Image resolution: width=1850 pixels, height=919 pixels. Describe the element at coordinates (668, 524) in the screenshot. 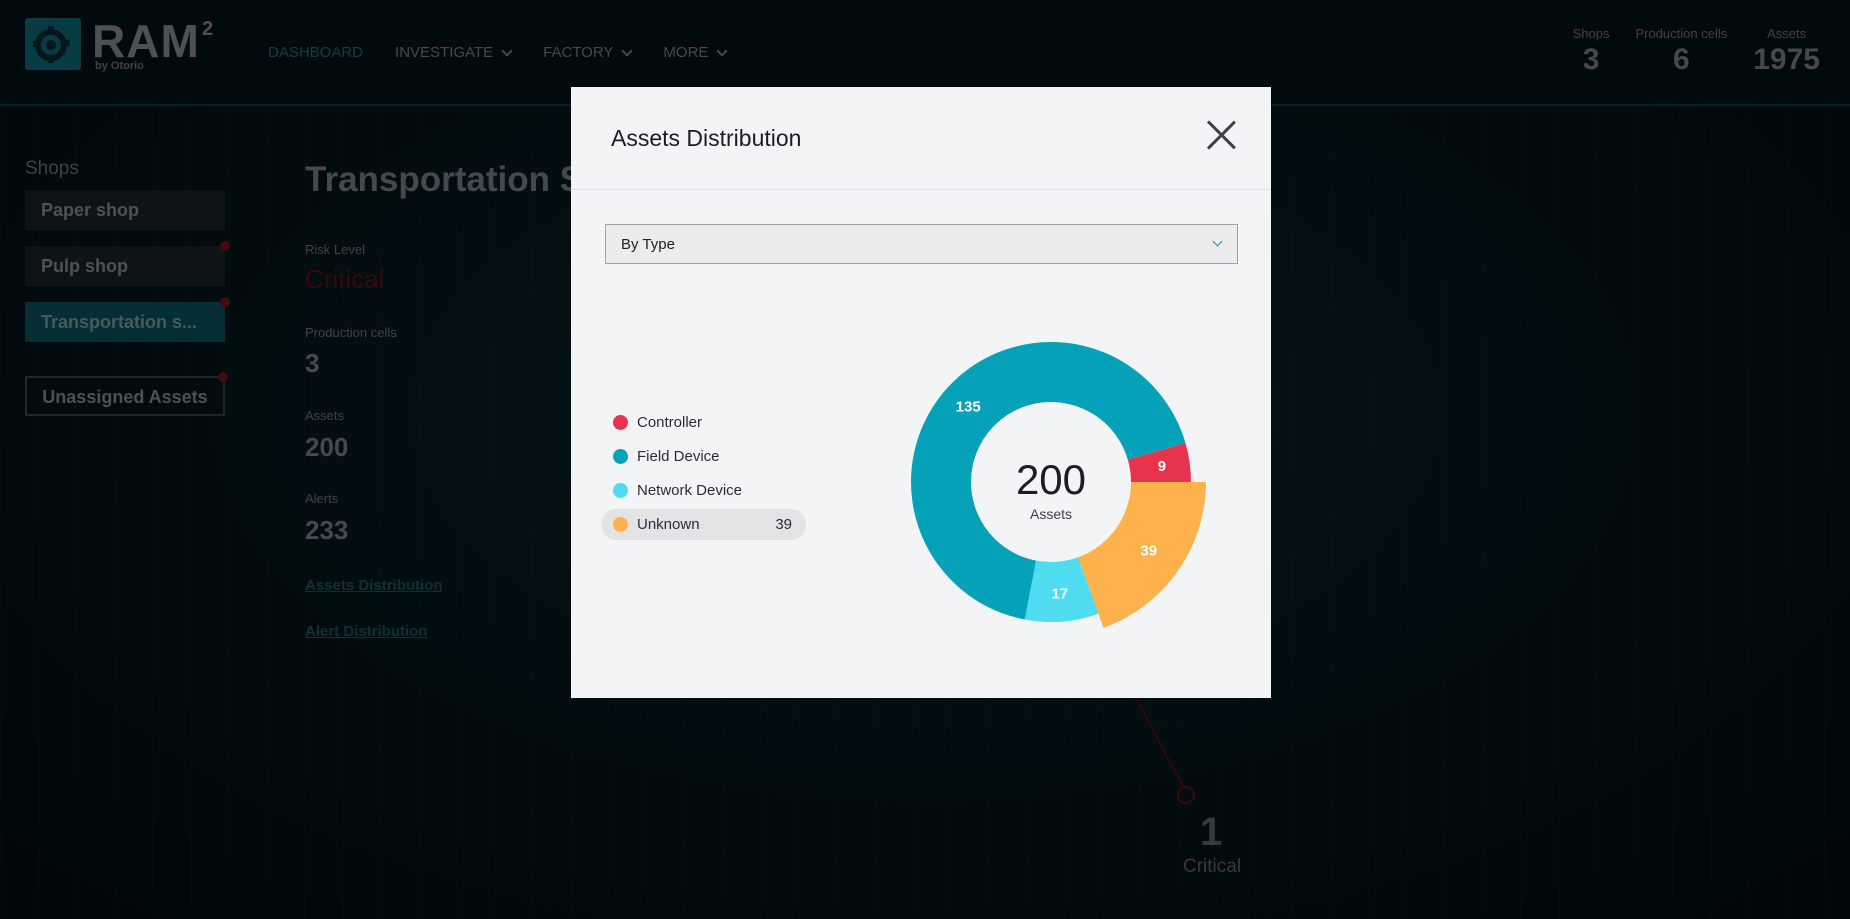

I see `legend-label: Unknown` at that location.